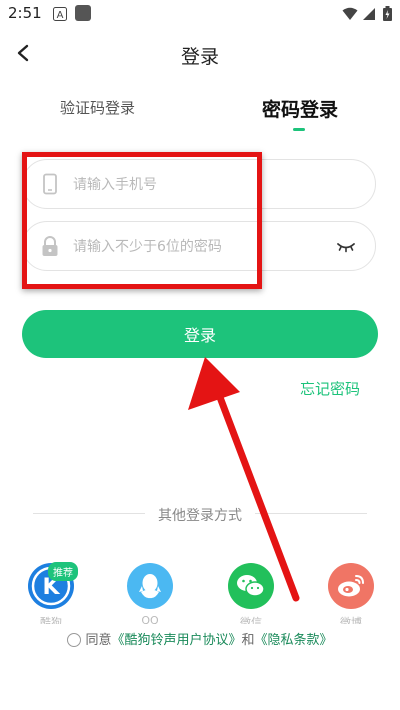  Describe the element at coordinates (98, 640) in the screenshot. I see `agreement-prefix: 同意` at that location.